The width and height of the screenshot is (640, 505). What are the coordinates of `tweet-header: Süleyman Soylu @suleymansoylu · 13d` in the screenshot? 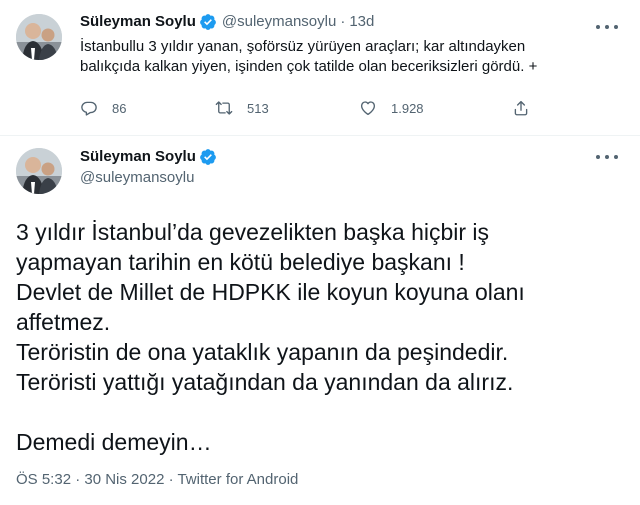 It's located at (227, 22).